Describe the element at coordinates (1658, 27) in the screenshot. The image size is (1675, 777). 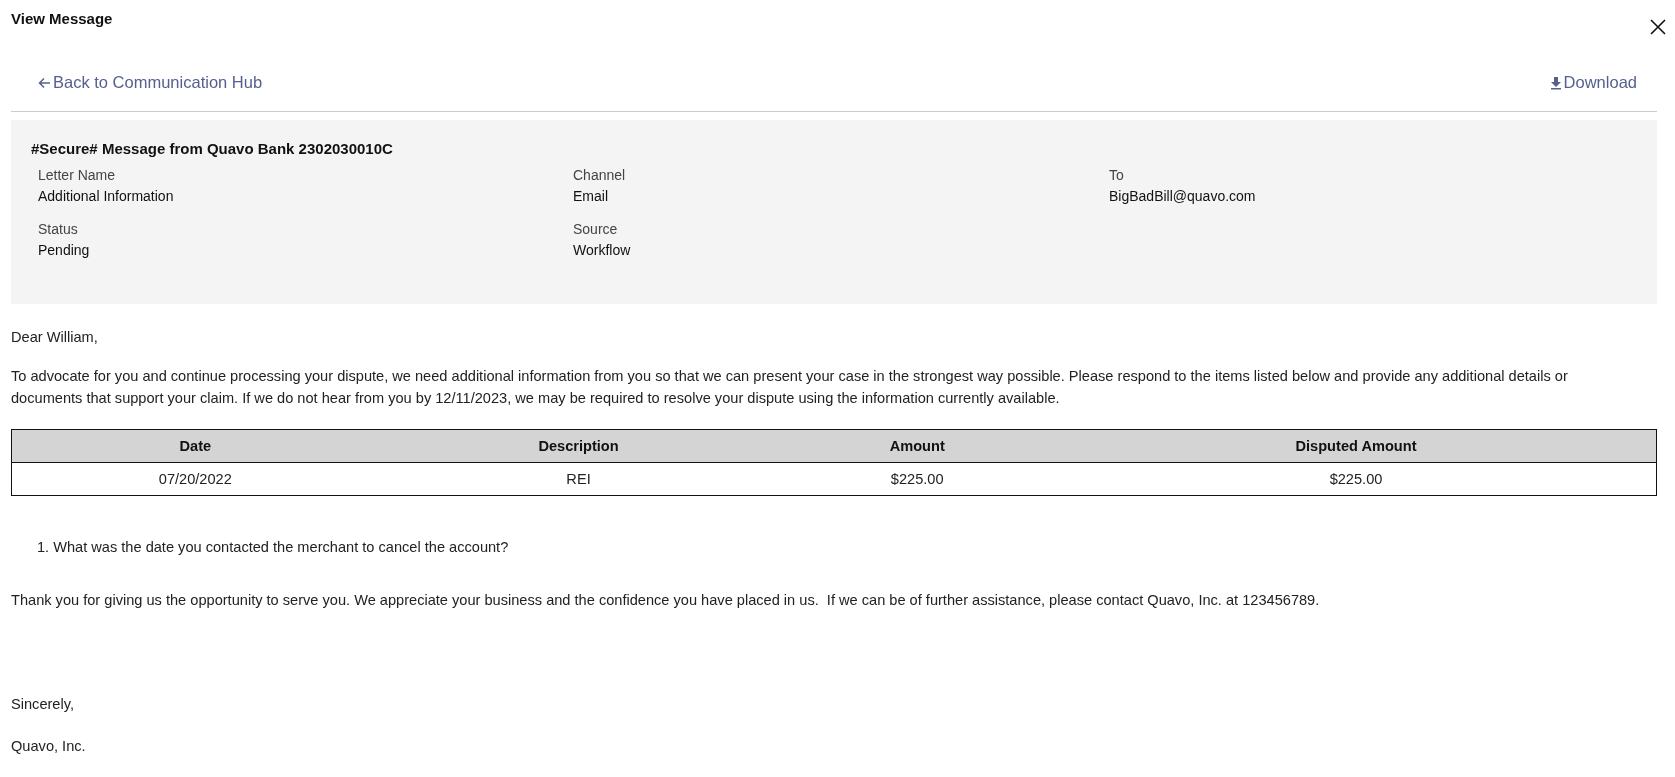
I see `close-icon` at that location.